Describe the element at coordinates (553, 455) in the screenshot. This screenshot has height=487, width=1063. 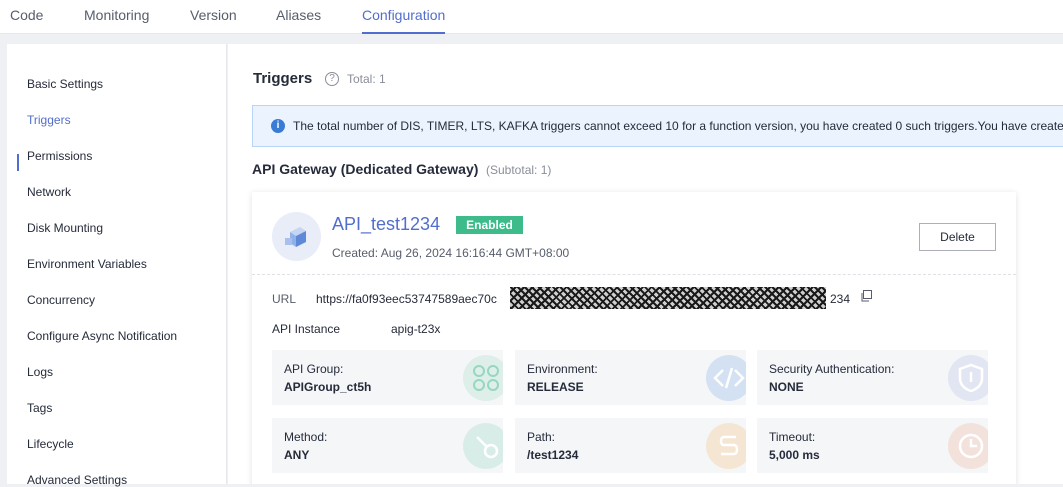
I see `path-value: /test1234` at that location.